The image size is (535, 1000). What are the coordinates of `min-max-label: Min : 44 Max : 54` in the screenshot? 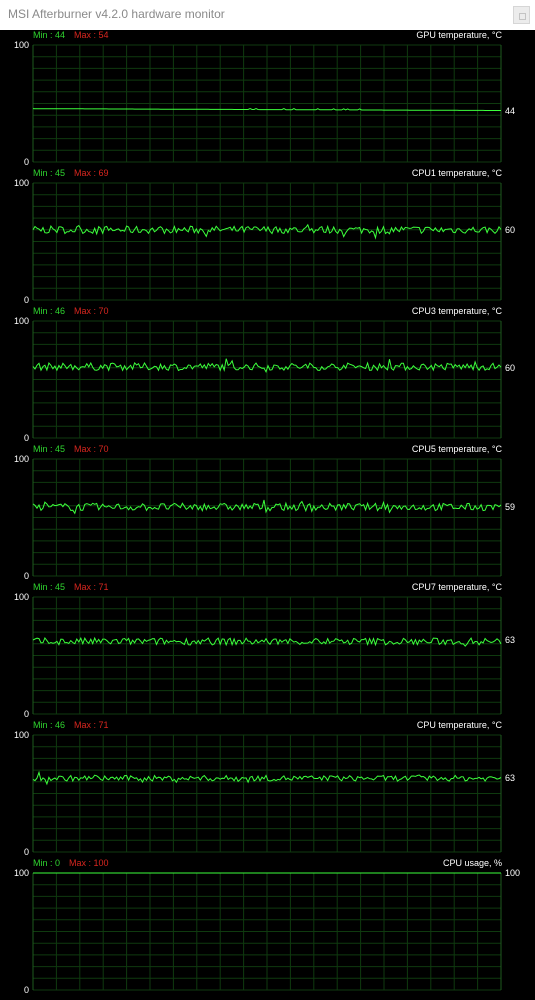 It's located at (71, 35).